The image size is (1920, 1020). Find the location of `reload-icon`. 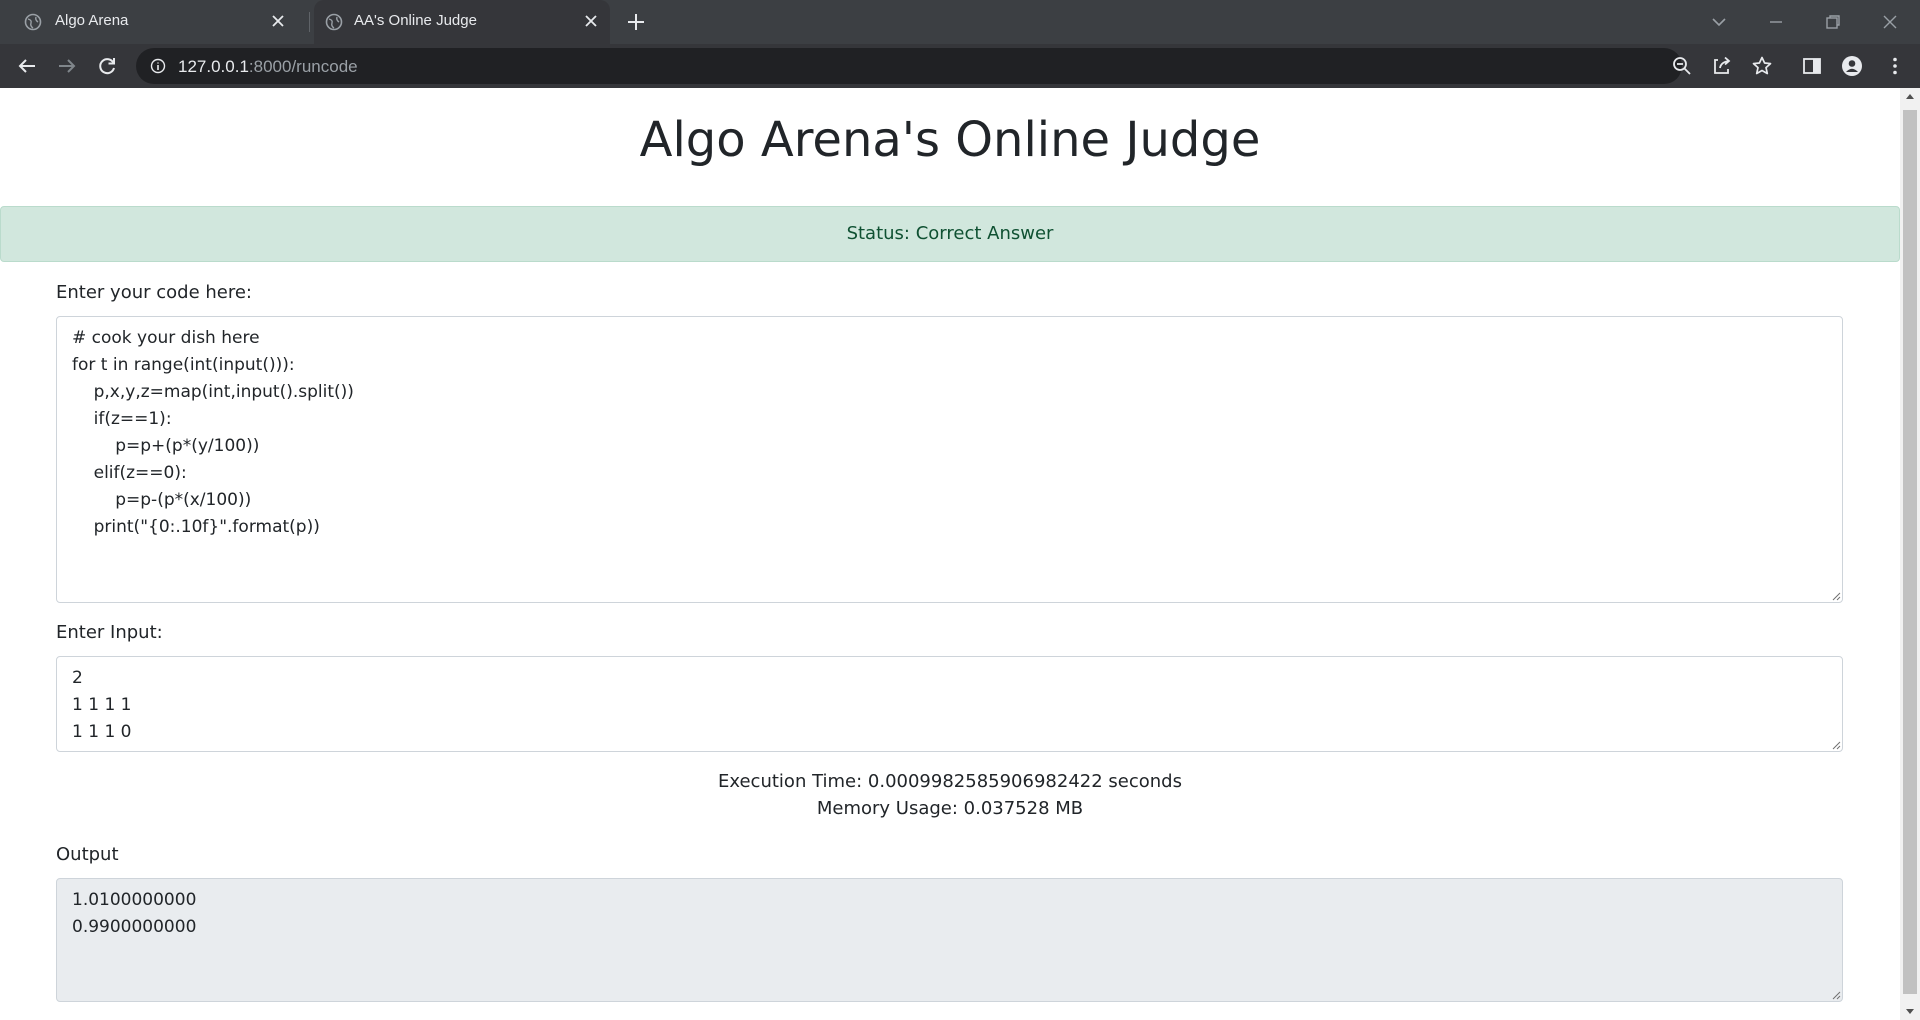

reload-icon is located at coordinates (107, 66).